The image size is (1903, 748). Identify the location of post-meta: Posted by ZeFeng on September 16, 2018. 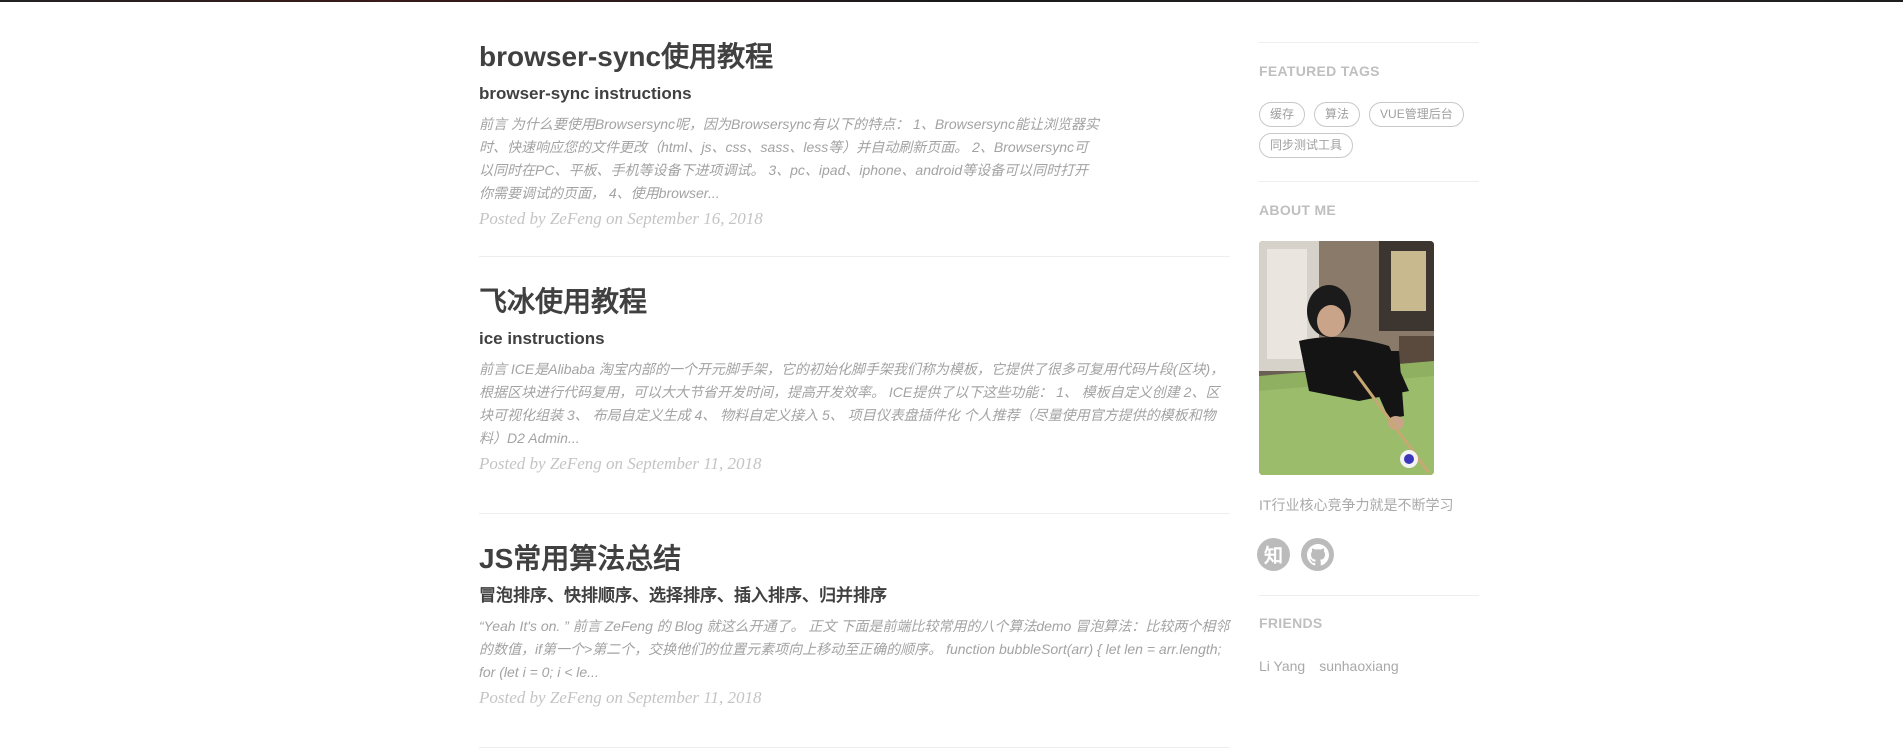
(621, 218).